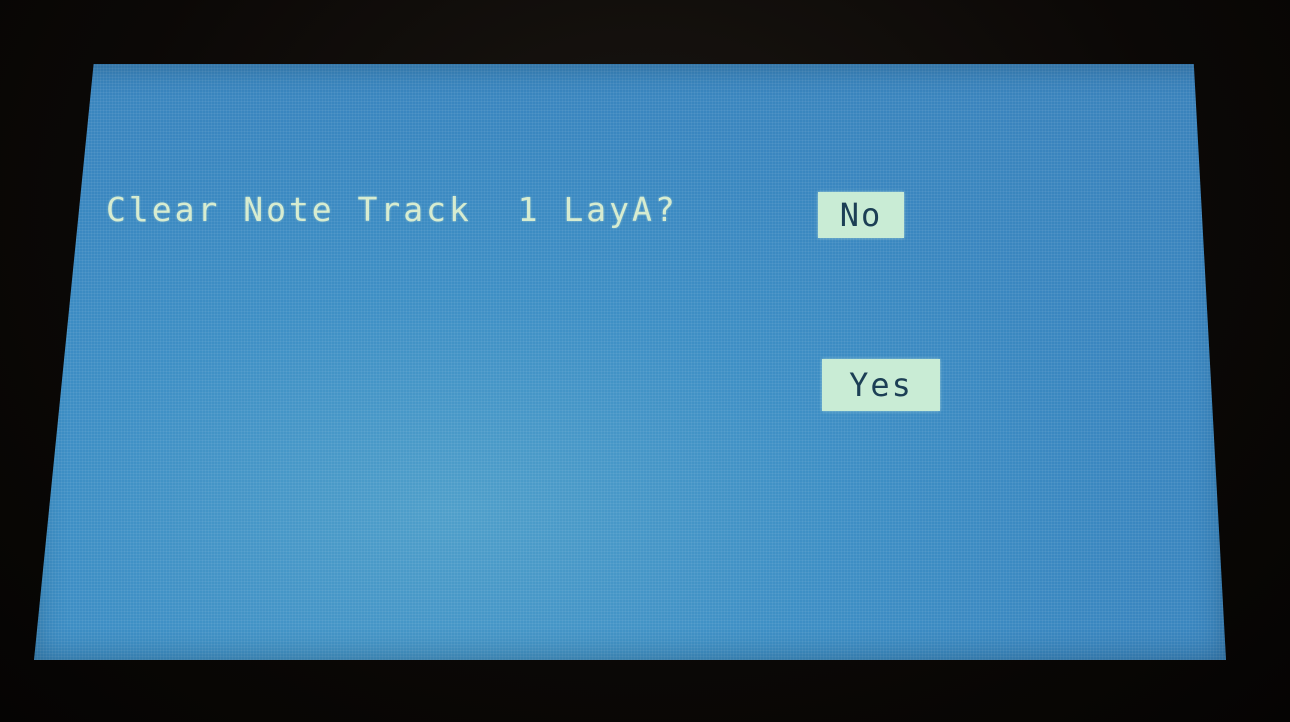 The image size is (1290, 722). I want to click on clear-track-prompt: Clear Note Track 1 LayA?, so click(392, 209).